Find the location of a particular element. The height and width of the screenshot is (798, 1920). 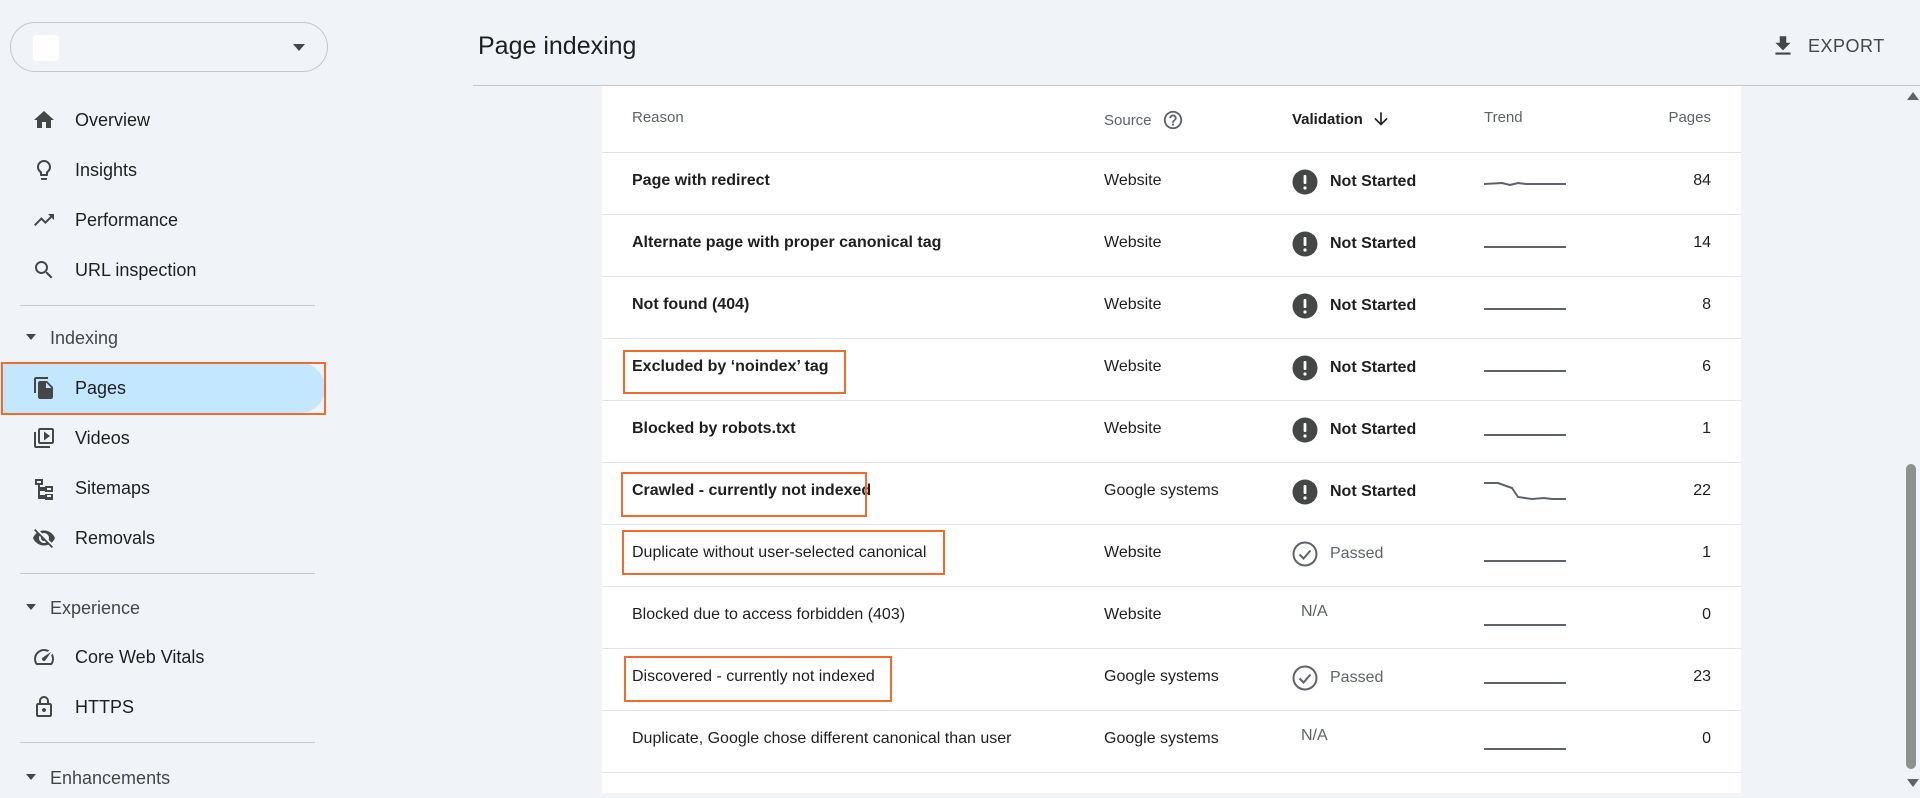

pages-cell: 23 is located at coordinates (1702, 676).